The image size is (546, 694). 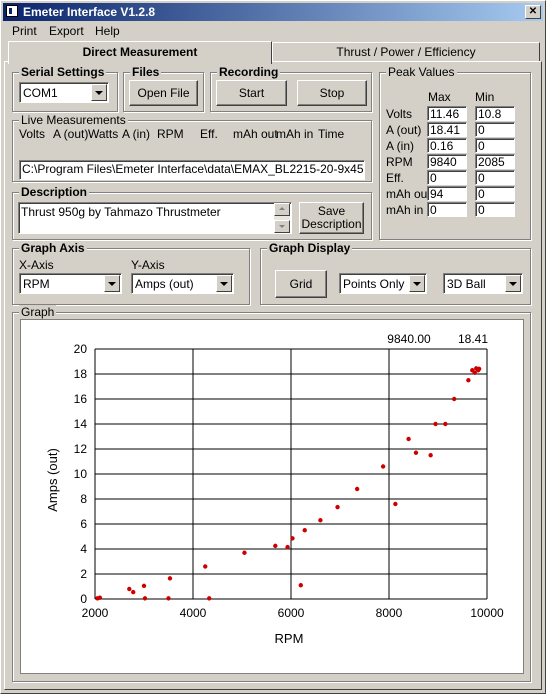 What do you see at coordinates (24, 31) in the screenshot?
I see `menu-print: Print` at bounding box center [24, 31].